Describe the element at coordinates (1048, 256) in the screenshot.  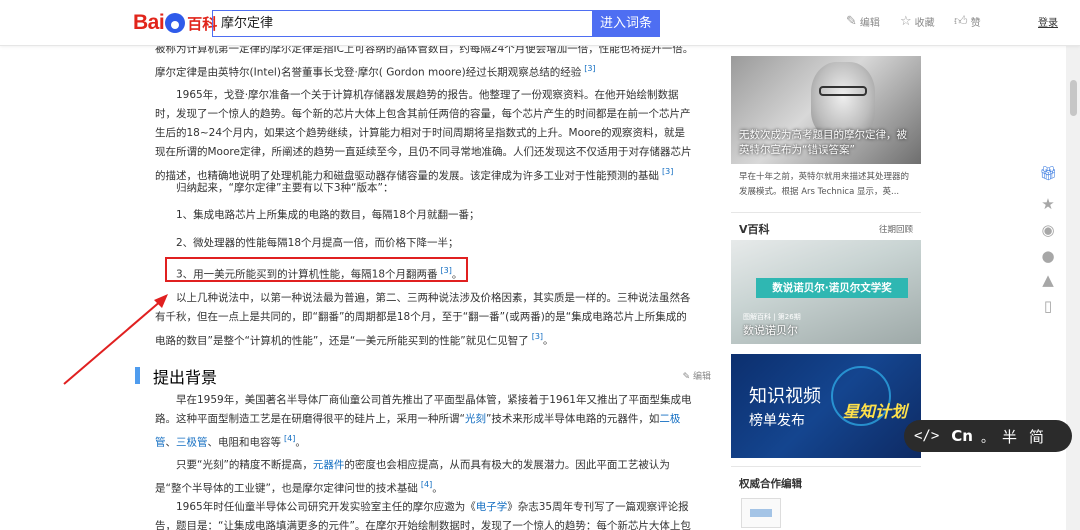
I see `wechat-icon: ●` at that location.